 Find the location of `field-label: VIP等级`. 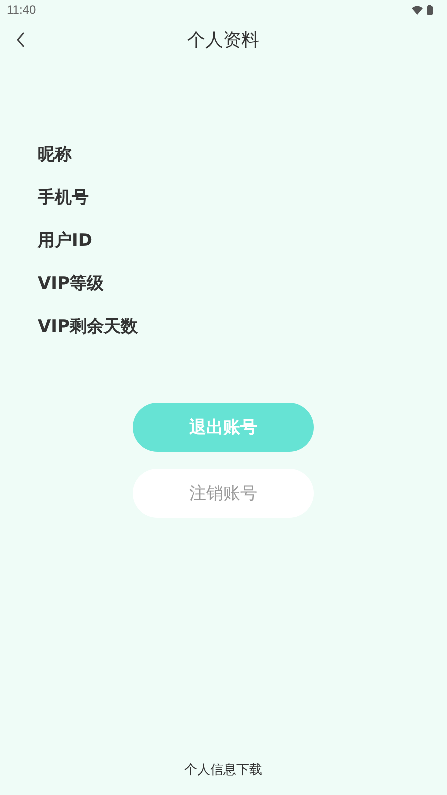

field-label: VIP等级 is located at coordinates (71, 284).